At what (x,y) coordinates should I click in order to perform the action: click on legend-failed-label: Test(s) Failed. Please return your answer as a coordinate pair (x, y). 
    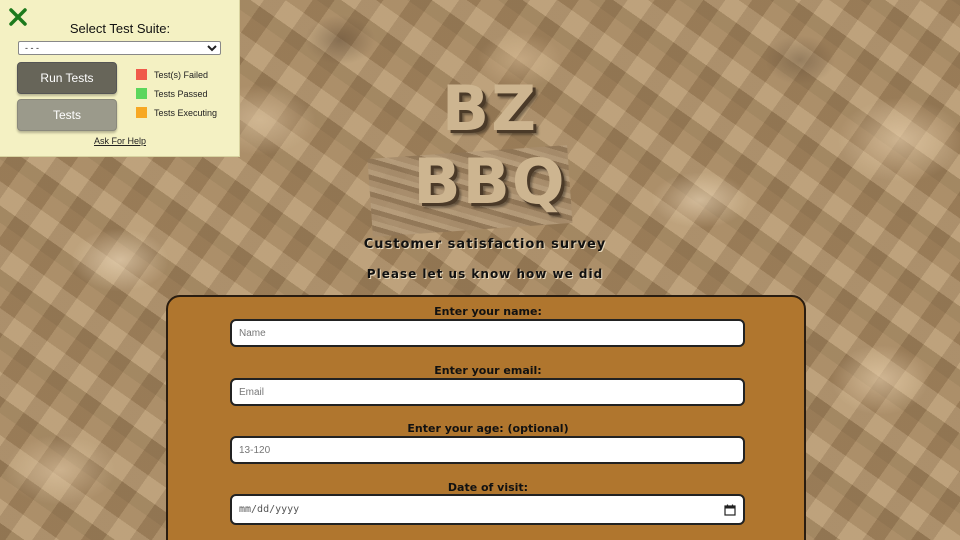
    Looking at the image, I should click on (181, 74).